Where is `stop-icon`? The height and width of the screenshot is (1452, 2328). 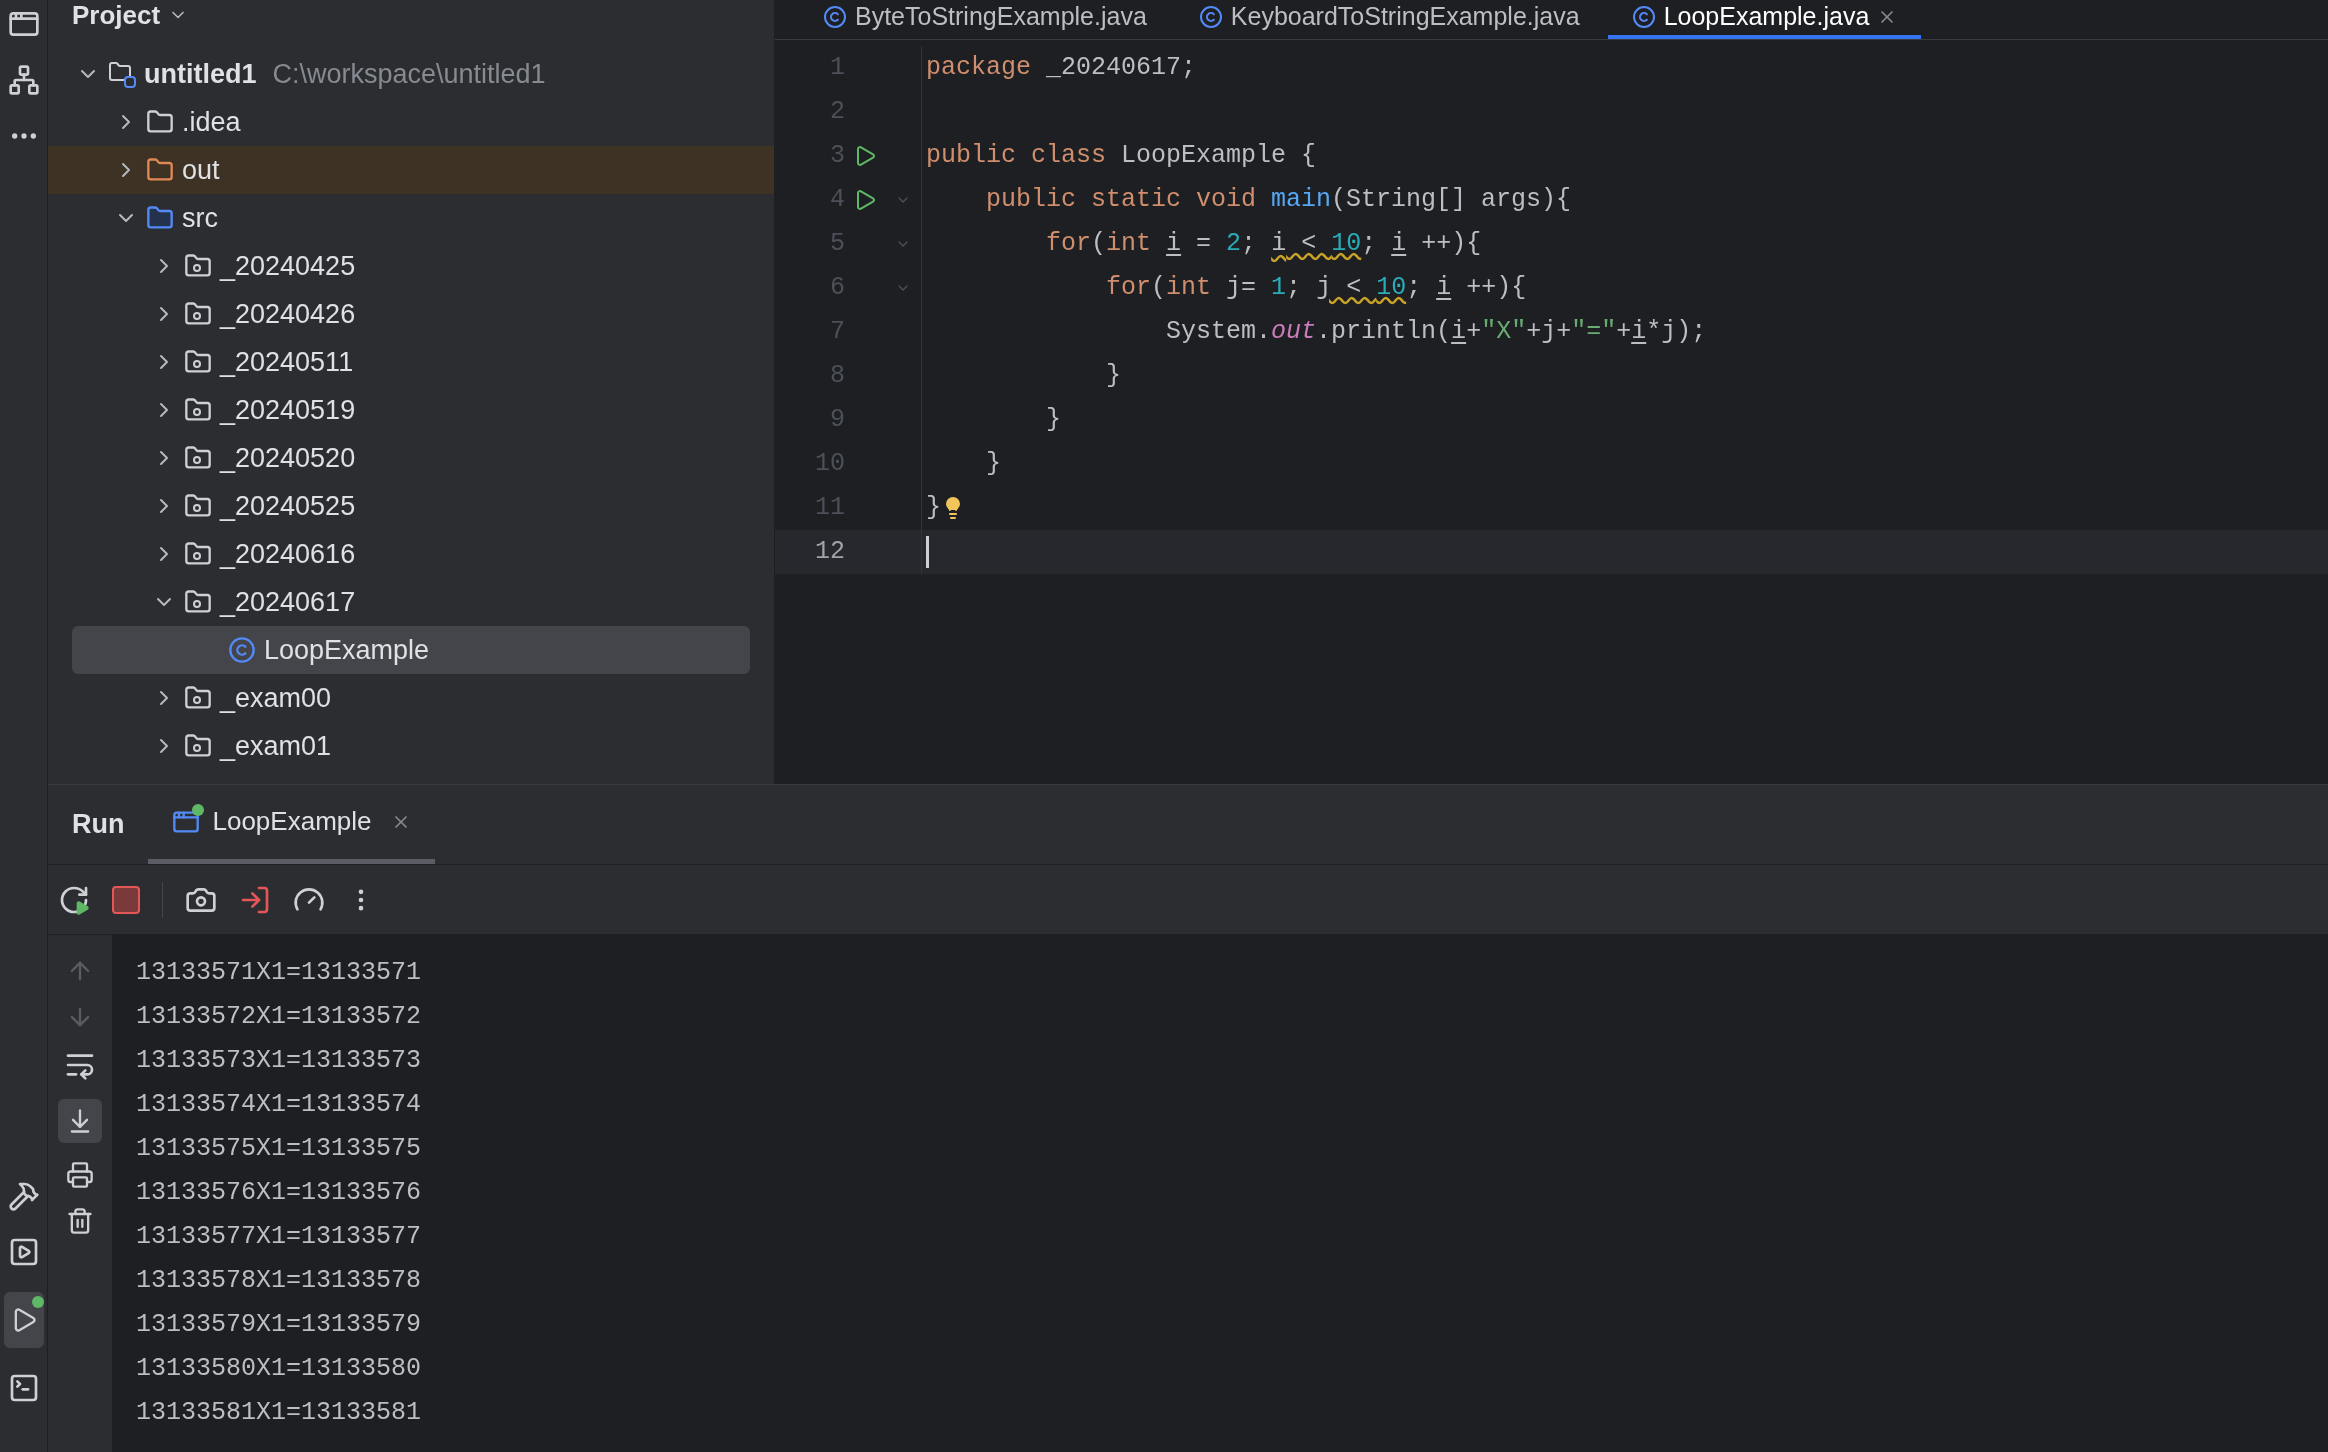
stop-icon is located at coordinates (126, 899).